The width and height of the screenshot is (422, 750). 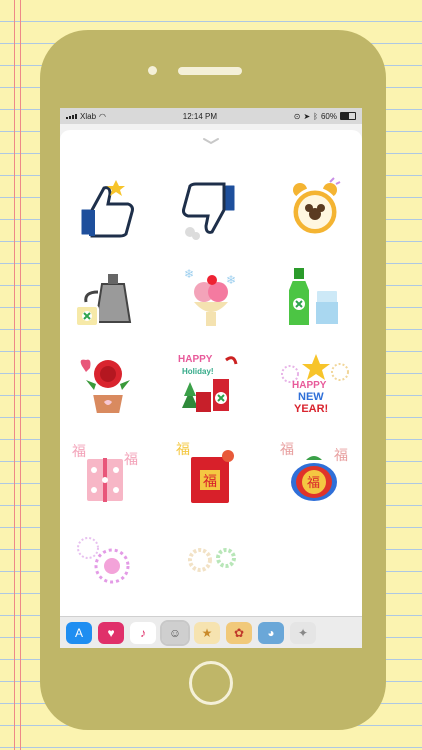 I want to click on thumbs-up-sticker, so click(x=107, y=209).